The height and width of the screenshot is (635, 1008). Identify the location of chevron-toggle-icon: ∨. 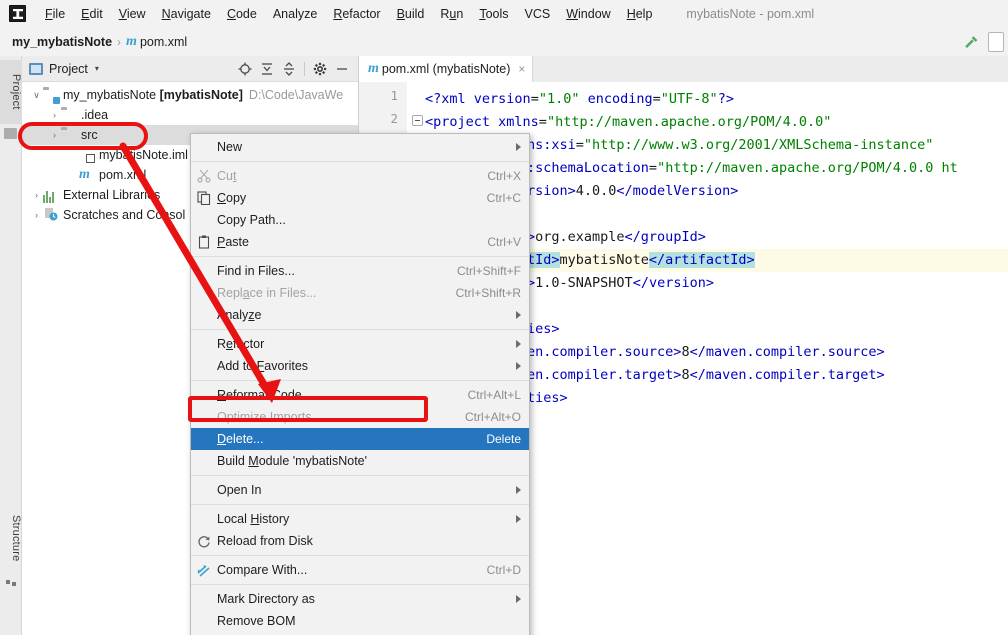
(36, 95).